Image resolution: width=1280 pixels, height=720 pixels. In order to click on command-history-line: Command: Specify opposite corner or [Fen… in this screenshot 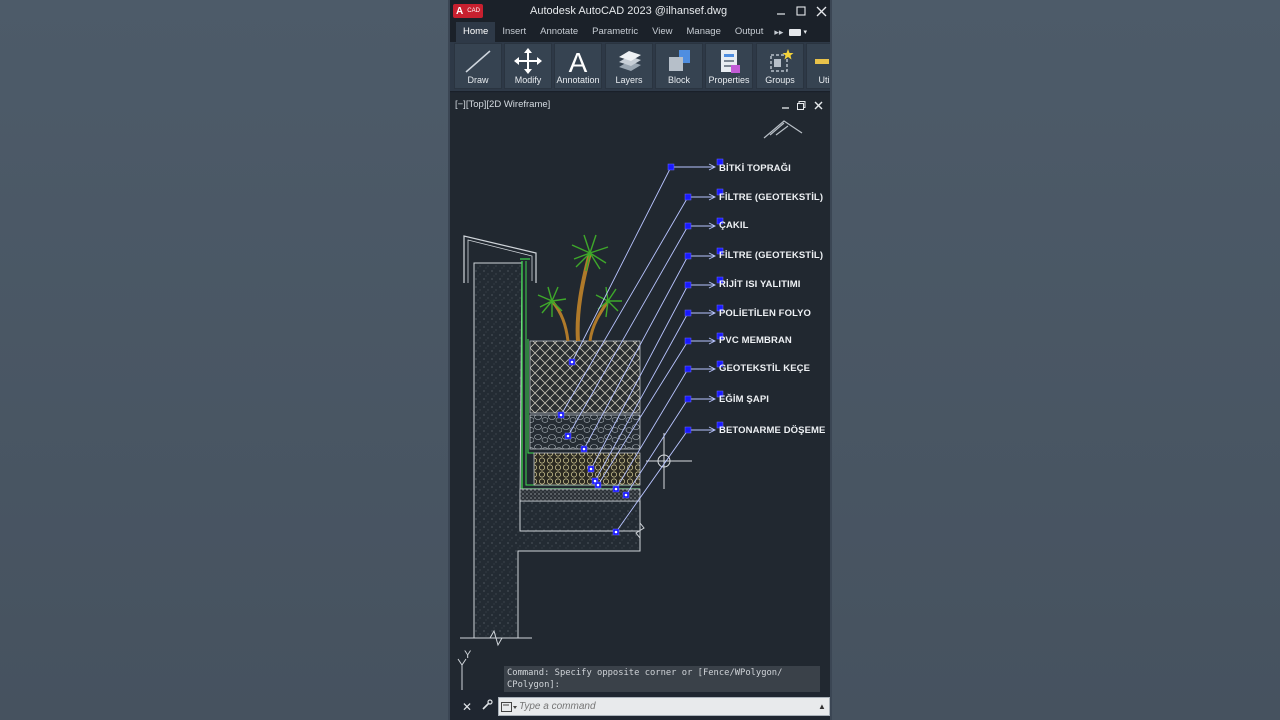, I will do `click(645, 673)`.